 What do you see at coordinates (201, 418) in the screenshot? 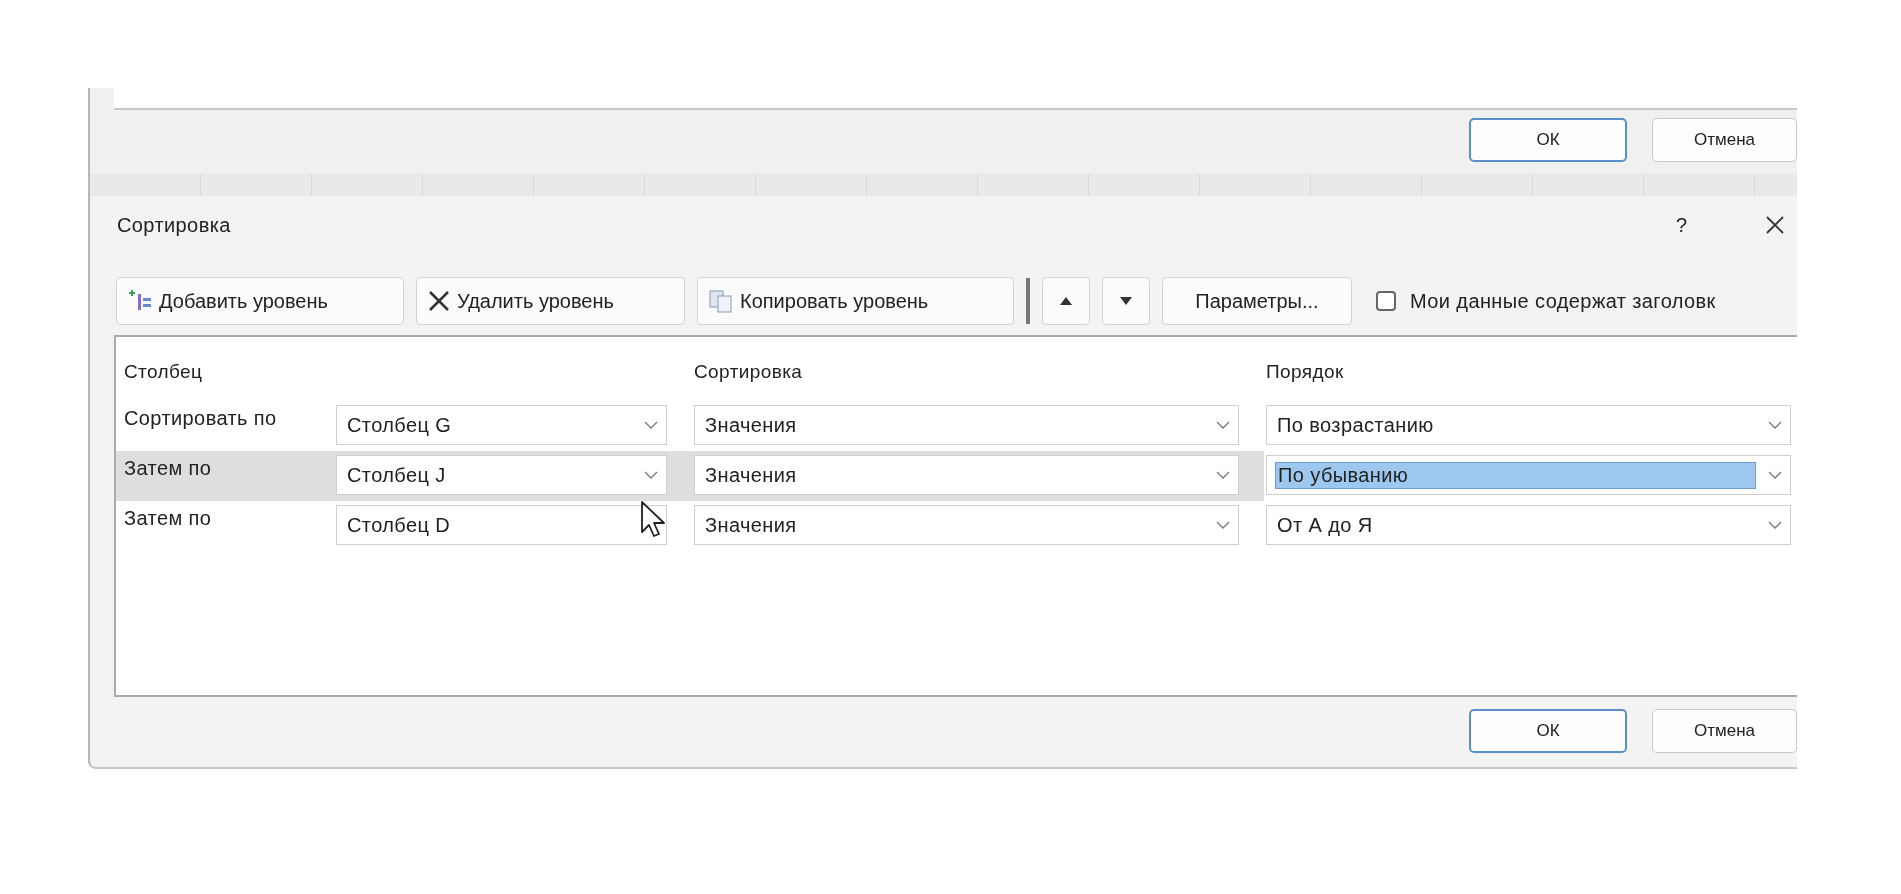
I see `row-label: Сортировать по` at bounding box center [201, 418].